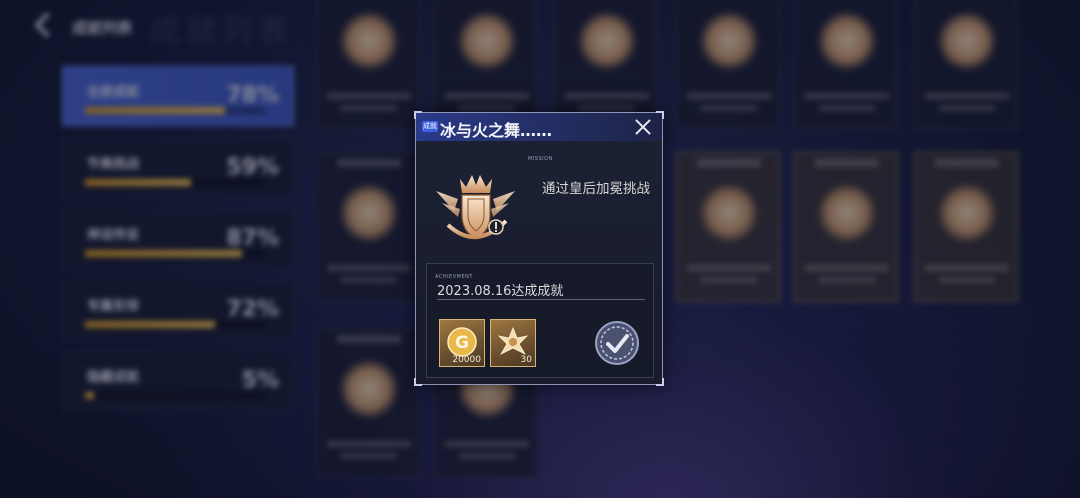  What do you see at coordinates (643, 127) in the screenshot?
I see `close-icon` at bounding box center [643, 127].